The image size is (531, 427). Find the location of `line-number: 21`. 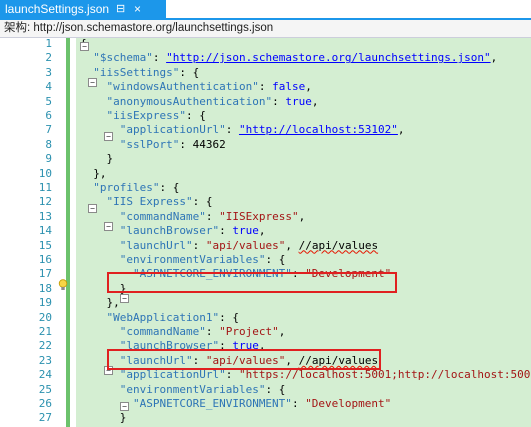

line-number: 21 is located at coordinates (45, 331).